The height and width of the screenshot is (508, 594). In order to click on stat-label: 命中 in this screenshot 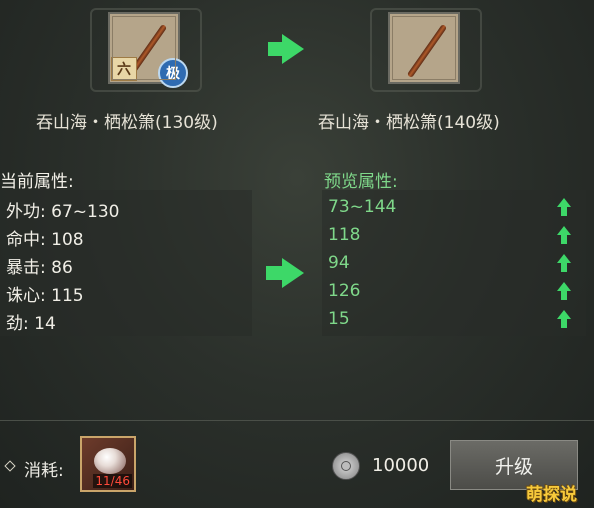, I will do `click(23, 240)`.